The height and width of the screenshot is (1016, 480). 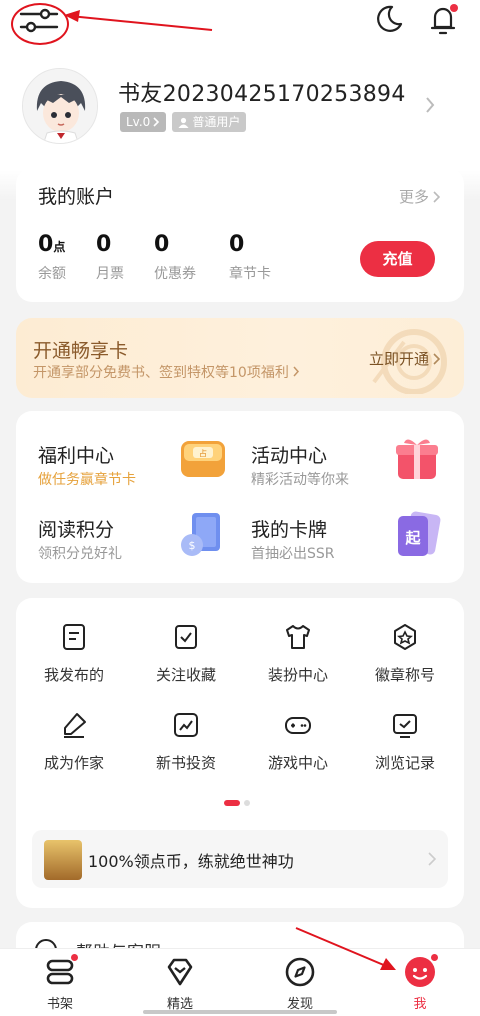 What do you see at coordinates (405, 637) in the screenshot?
I see `badge-star-icon` at bounding box center [405, 637].